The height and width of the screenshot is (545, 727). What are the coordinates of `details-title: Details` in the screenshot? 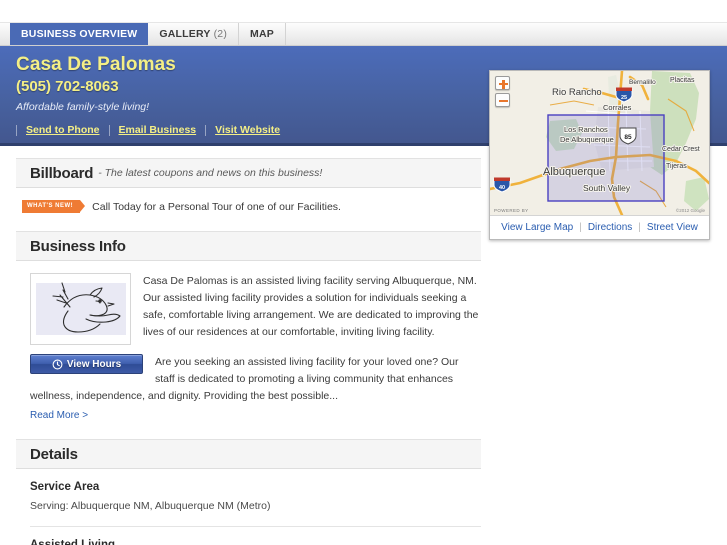 It's located at (54, 454).